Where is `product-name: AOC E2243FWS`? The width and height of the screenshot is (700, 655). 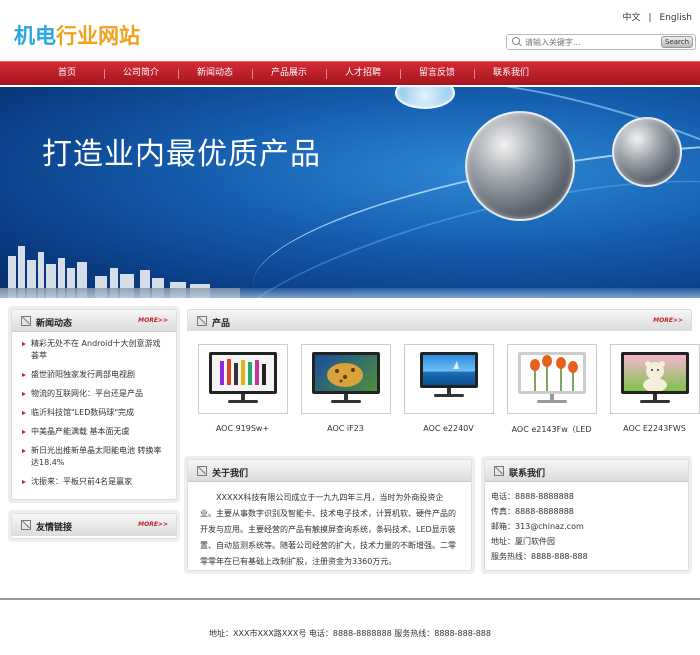 product-name: AOC E2243FWS is located at coordinates (651, 428).